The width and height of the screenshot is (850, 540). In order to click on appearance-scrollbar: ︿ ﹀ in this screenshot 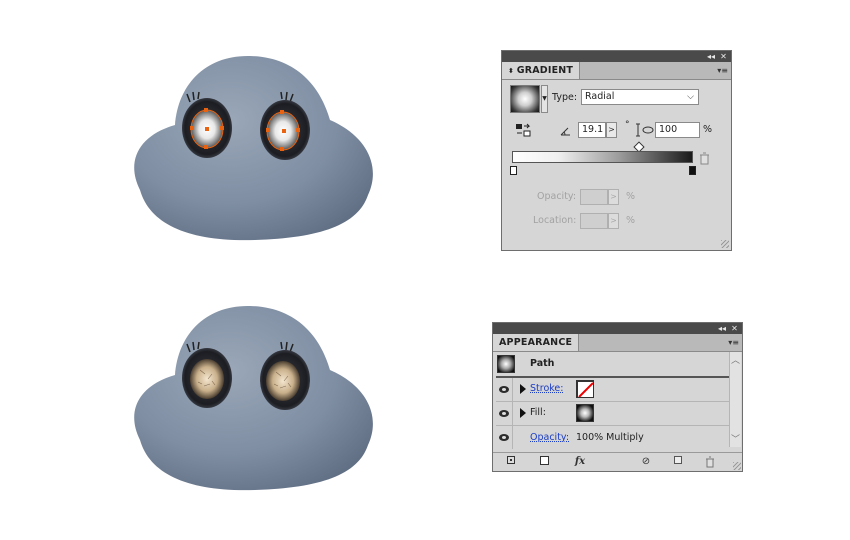, I will do `click(735, 399)`.